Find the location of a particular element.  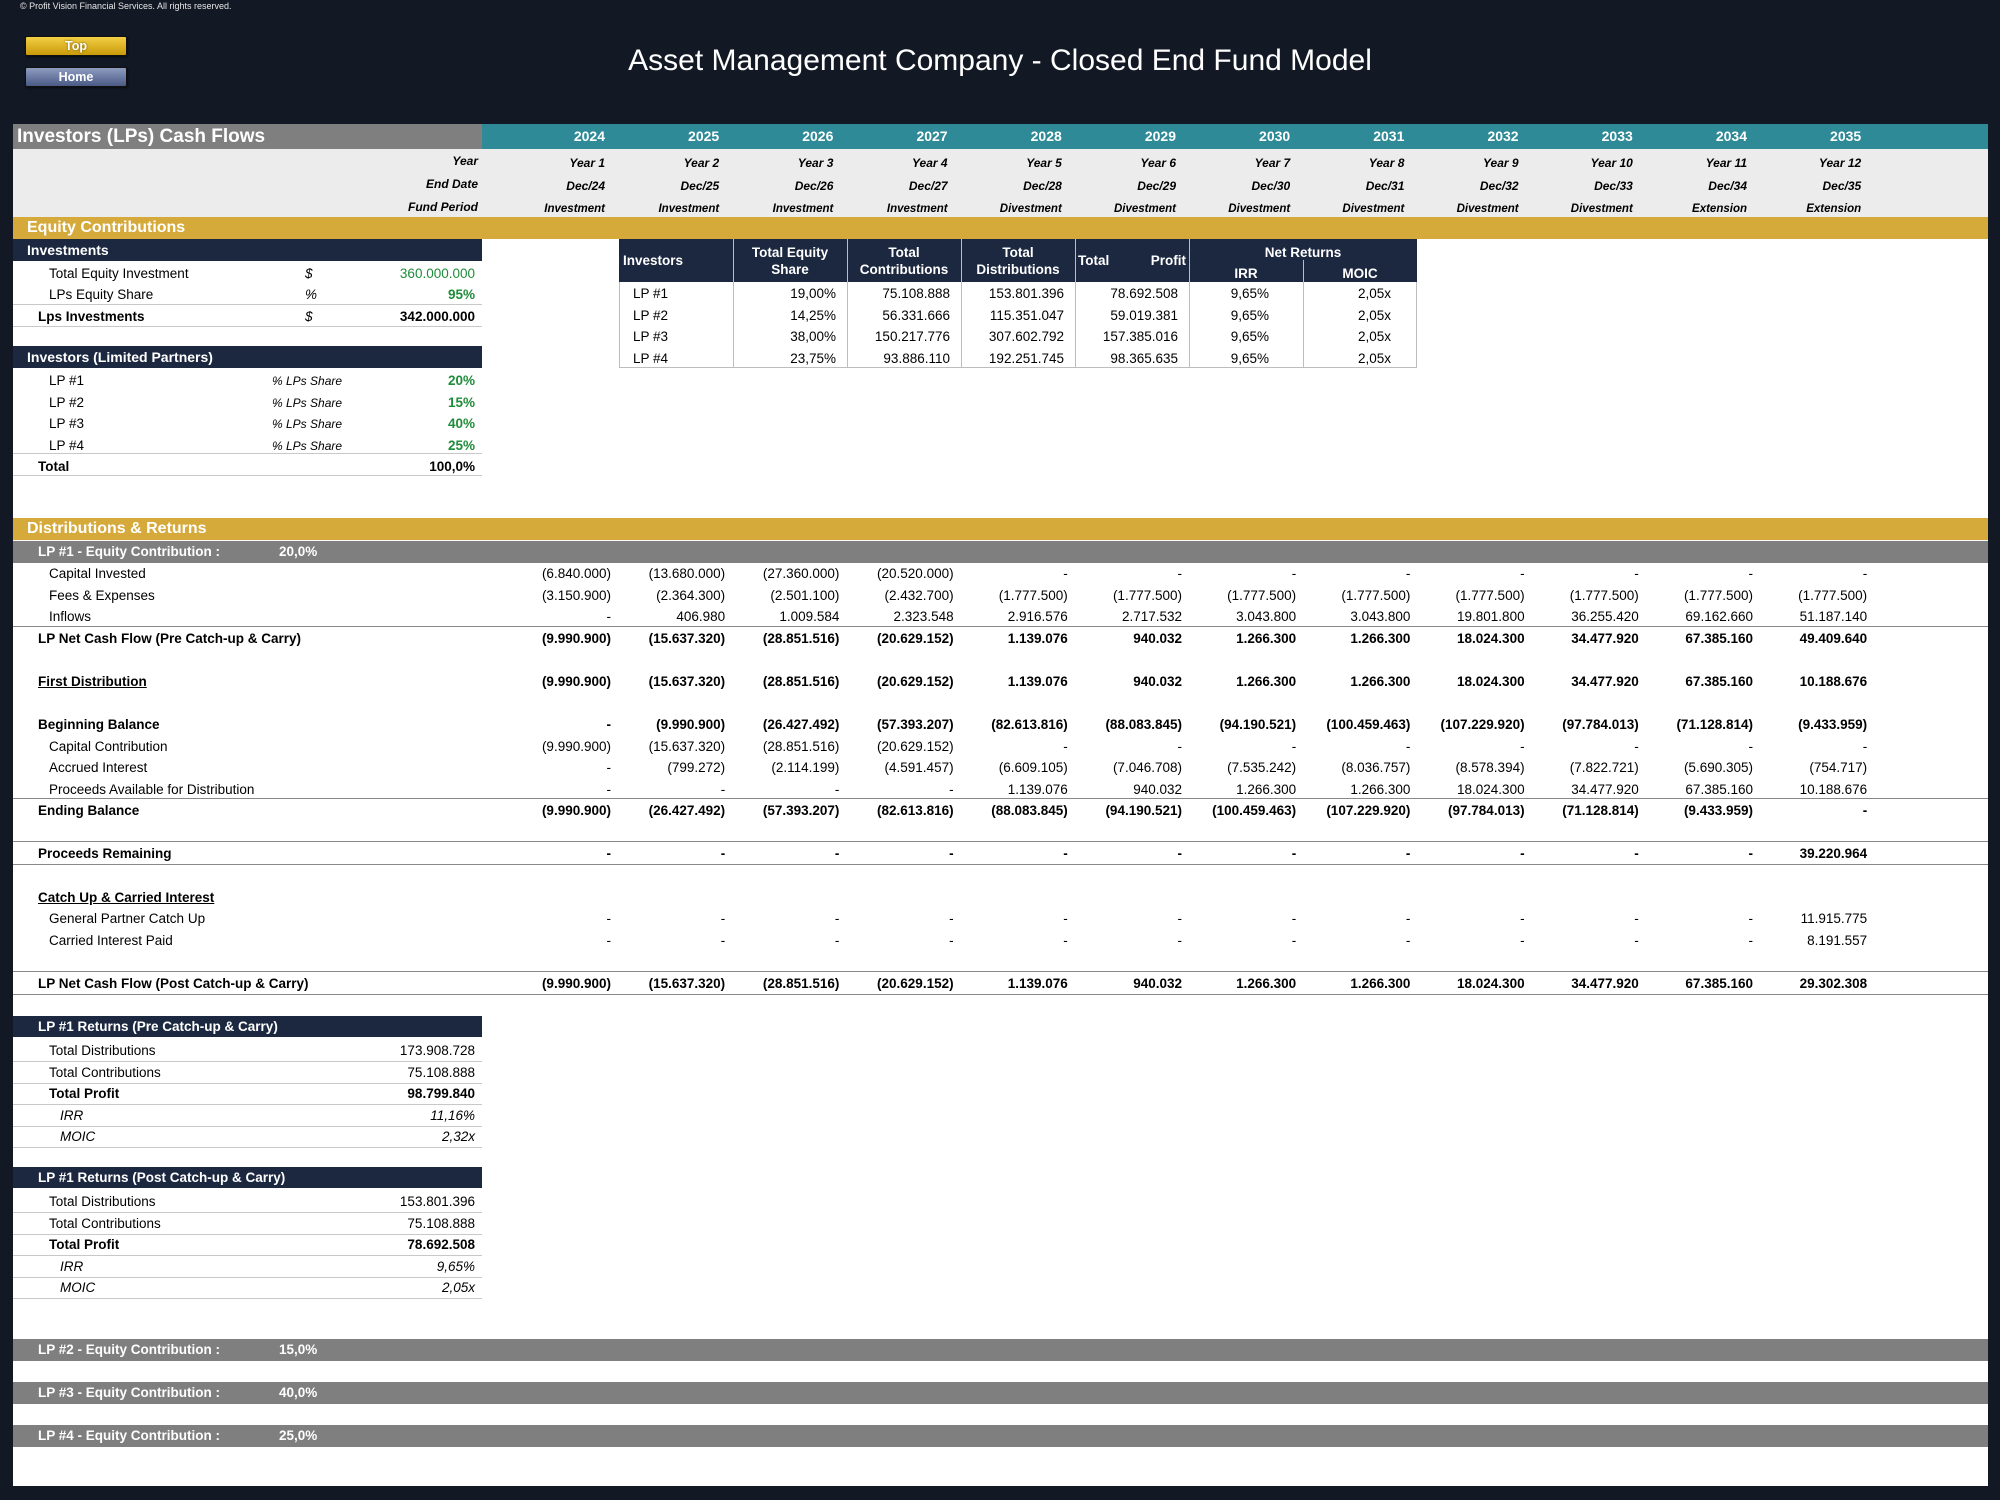

investment-value: 360.000.000 is located at coordinates (437, 273).